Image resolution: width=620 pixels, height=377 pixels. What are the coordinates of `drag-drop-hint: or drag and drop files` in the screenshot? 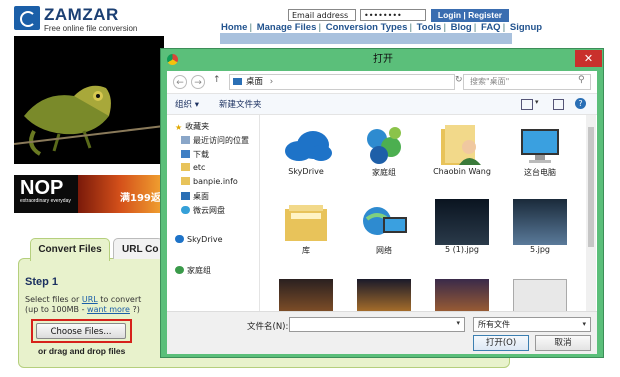 It's located at (82, 351).